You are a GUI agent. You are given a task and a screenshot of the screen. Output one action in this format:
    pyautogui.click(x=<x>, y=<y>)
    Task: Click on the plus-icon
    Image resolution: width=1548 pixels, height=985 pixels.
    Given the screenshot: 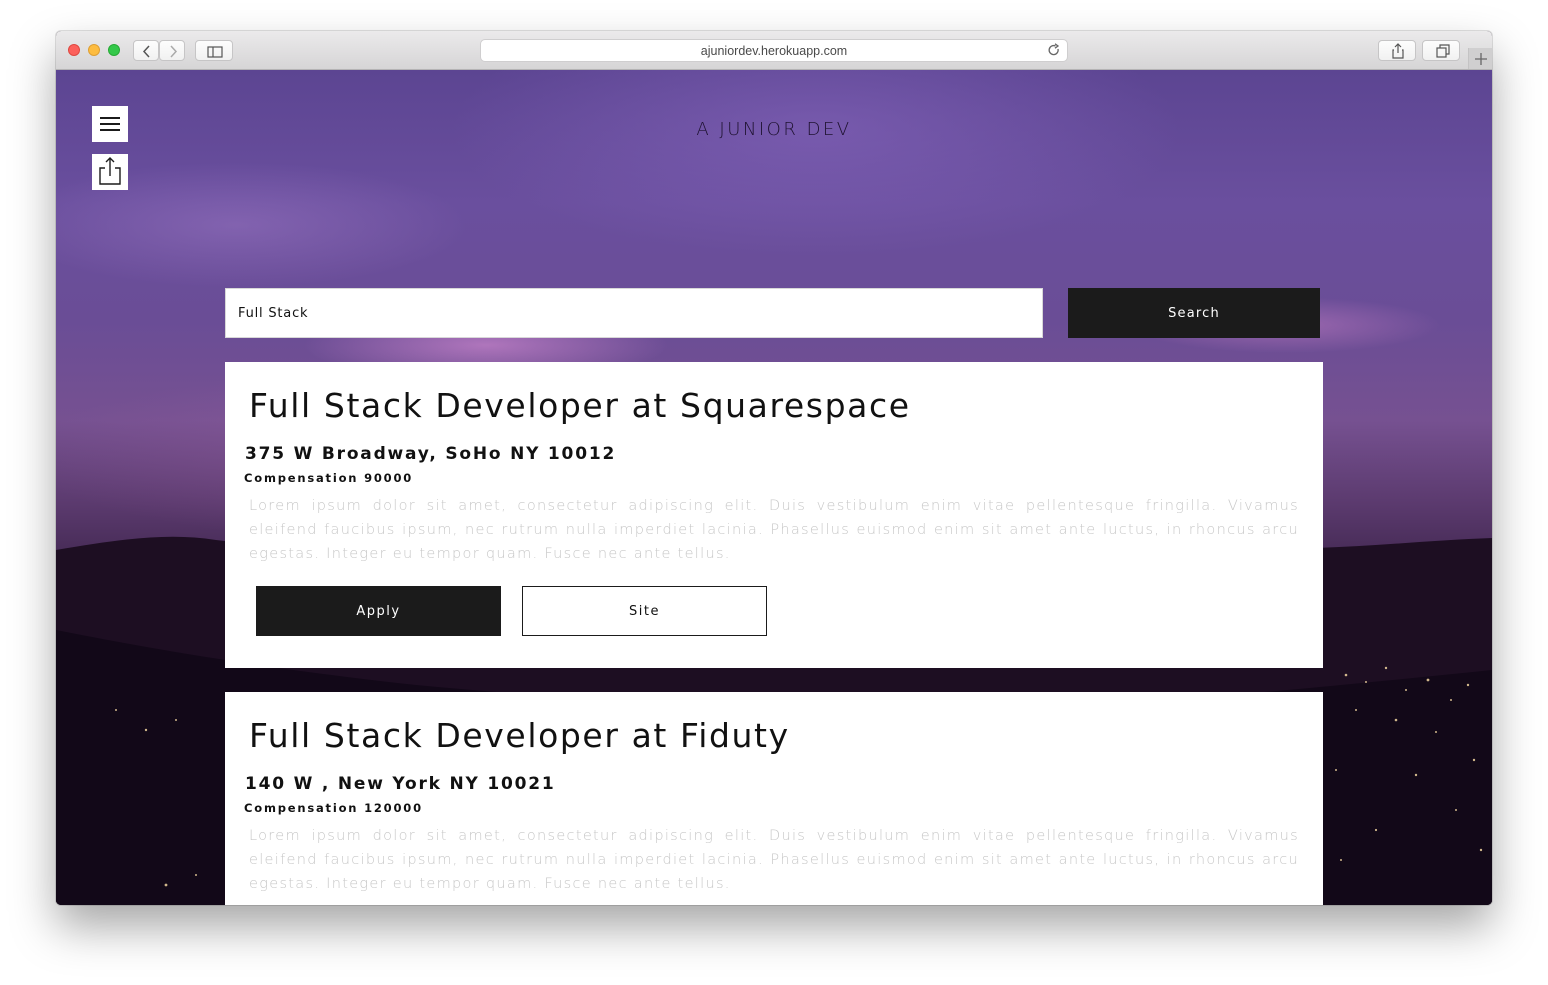 What is the action you would take?
    pyautogui.click(x=1481, y=59)
    